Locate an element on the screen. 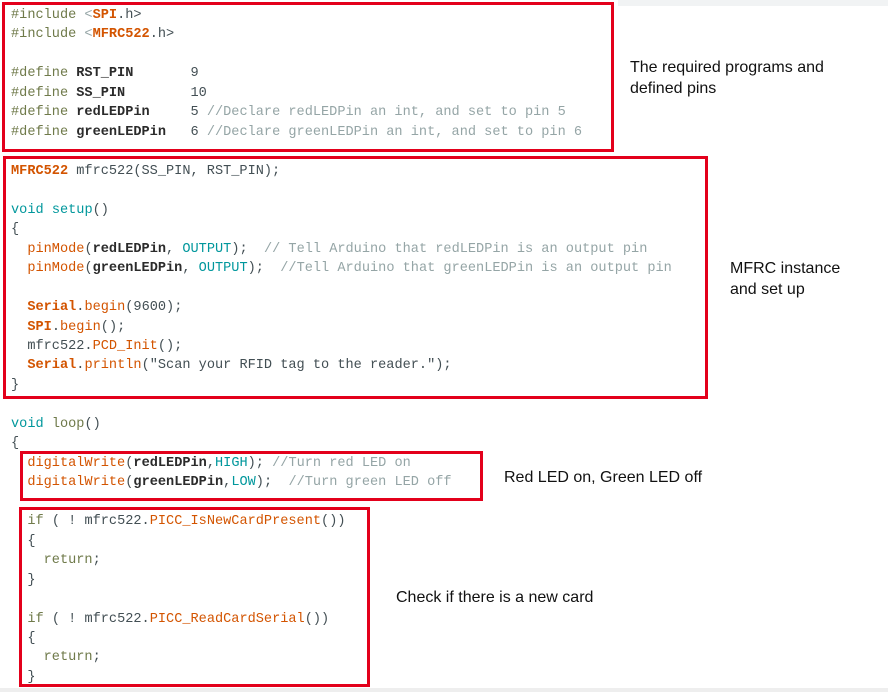 The width and height of the screenshot is (888, 692). highlight-box-leds is located at coordinates (251, 476).